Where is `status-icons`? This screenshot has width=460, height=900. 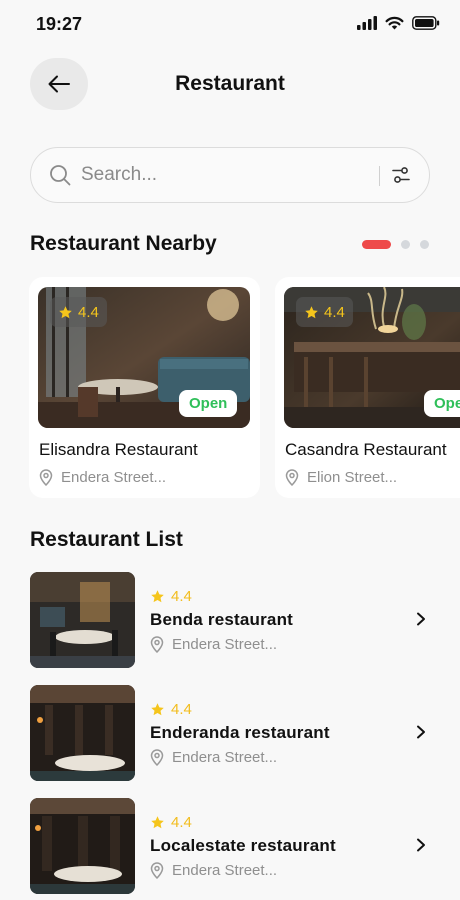 status-icons is located at coordinates (398, 23).